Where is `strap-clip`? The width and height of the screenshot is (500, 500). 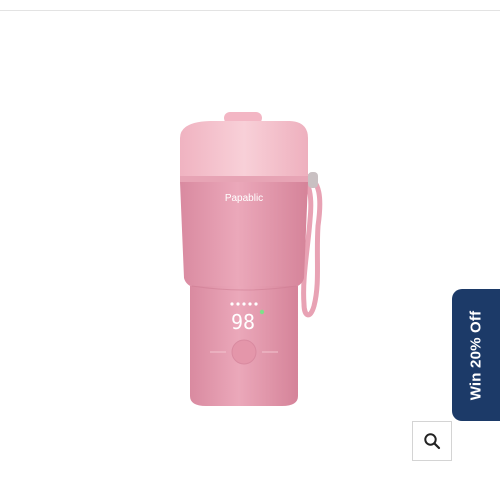
strap-clip is located at coordinates (313, 180).